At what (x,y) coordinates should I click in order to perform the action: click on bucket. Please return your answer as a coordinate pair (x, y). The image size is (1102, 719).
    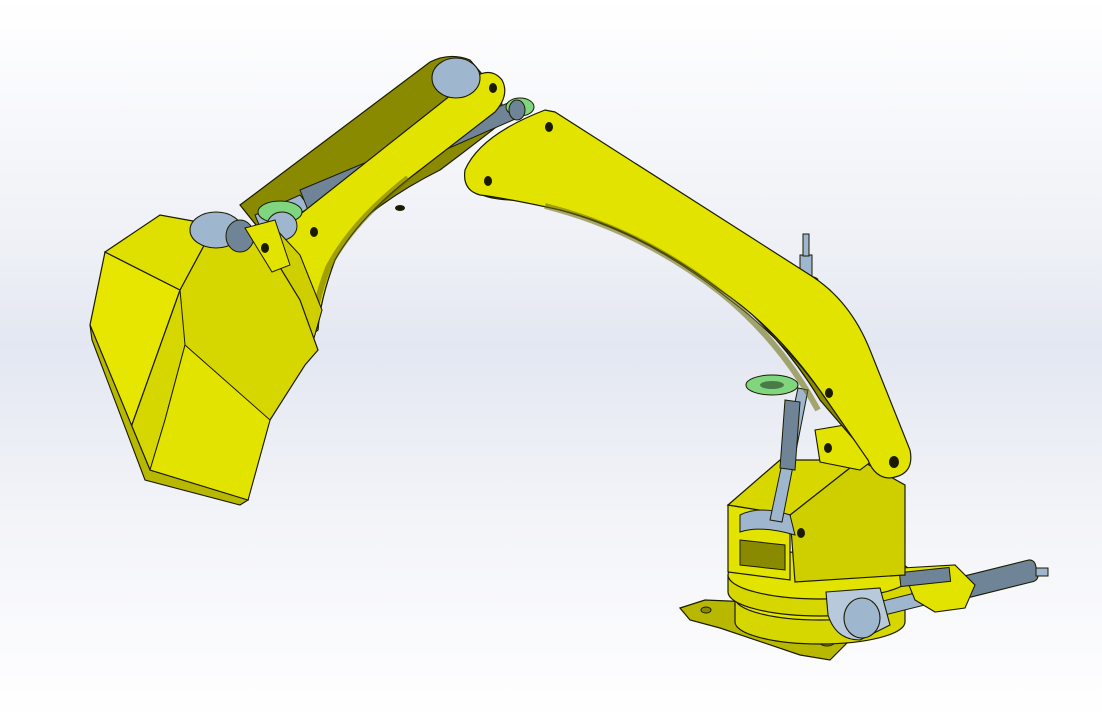
    Looking at the image, I should click on (206, 358).